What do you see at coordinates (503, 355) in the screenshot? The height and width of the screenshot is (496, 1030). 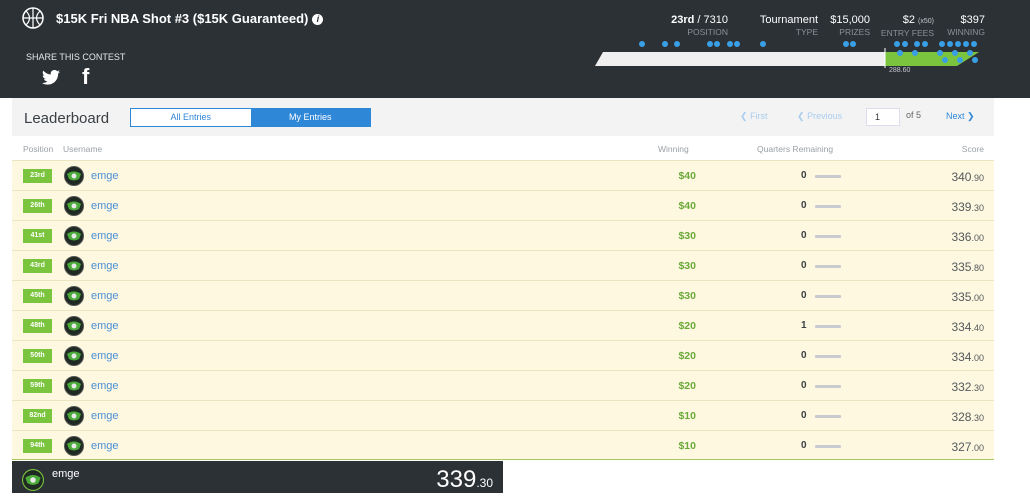 I see `table-row: 50th emge $20 0 334.00` at bounding box center [503, 355].